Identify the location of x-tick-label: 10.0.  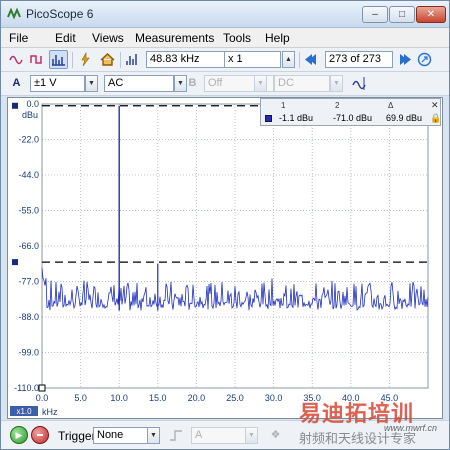
(119, 398).